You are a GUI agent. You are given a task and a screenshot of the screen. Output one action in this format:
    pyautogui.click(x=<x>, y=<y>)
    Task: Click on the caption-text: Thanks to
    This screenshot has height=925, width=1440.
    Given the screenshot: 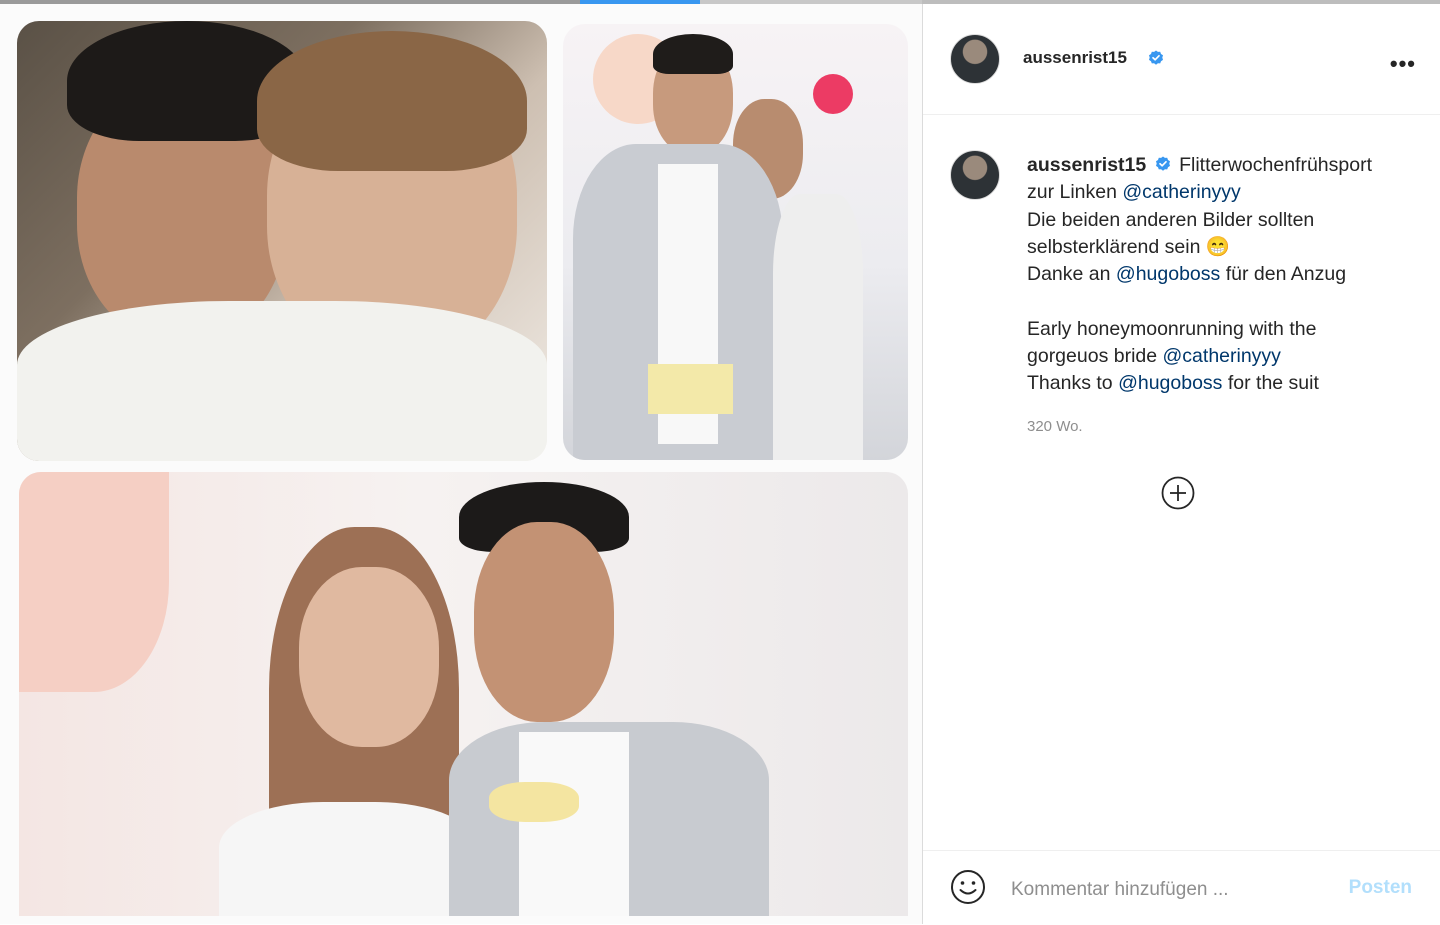 What is the action you would take?
    pyautogui.click(x=1070, y=383)
    